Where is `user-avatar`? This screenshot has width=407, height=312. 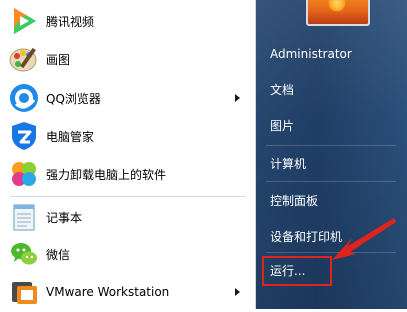 user-avatar is located at coordinates (338, 13).